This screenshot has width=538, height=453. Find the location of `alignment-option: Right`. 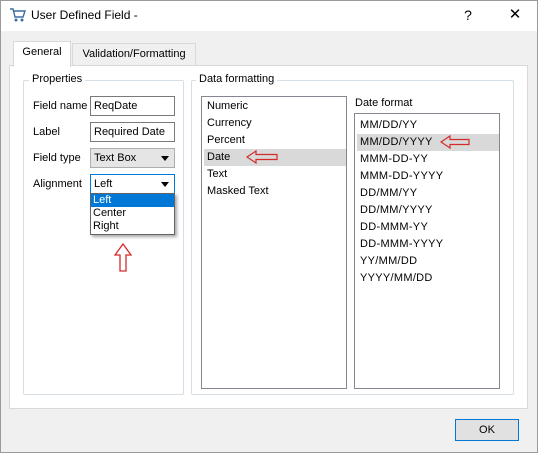

alignment-option: Right is located at coordinates (132, 226).